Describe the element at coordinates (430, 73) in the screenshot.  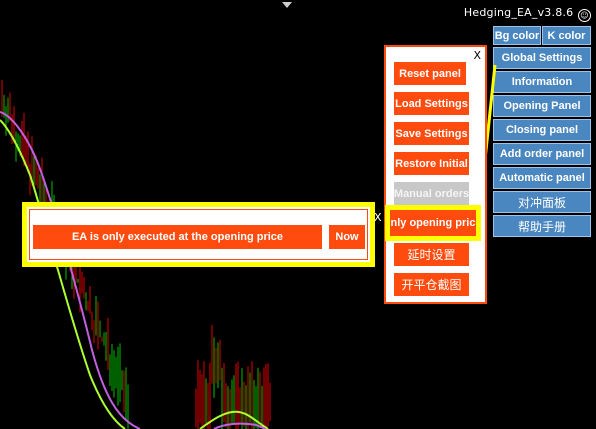
I see `reset-panel-button: Reset panel` at that location.